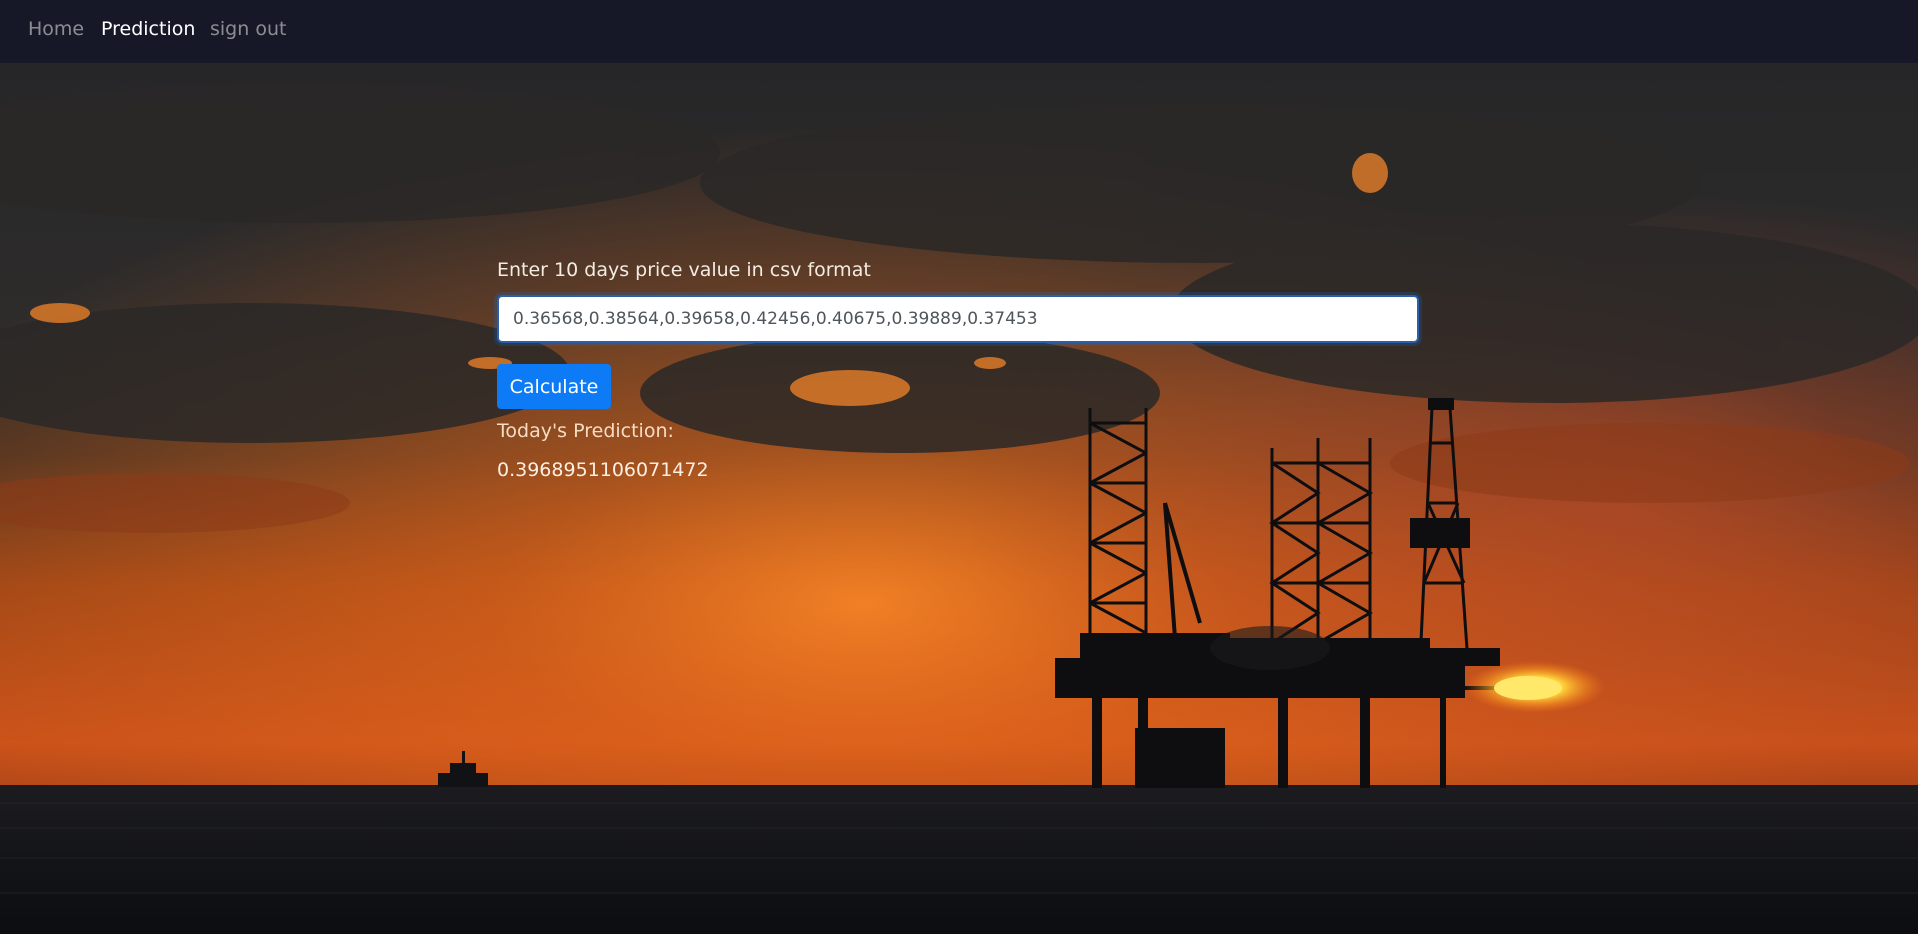 The height and width of the screenshot is (934, 1918). What do you see at coordinates (603, 470) in the screenshot?
I see `prediction-value: 0.3968951106071472` at bounding box center [603, 470].